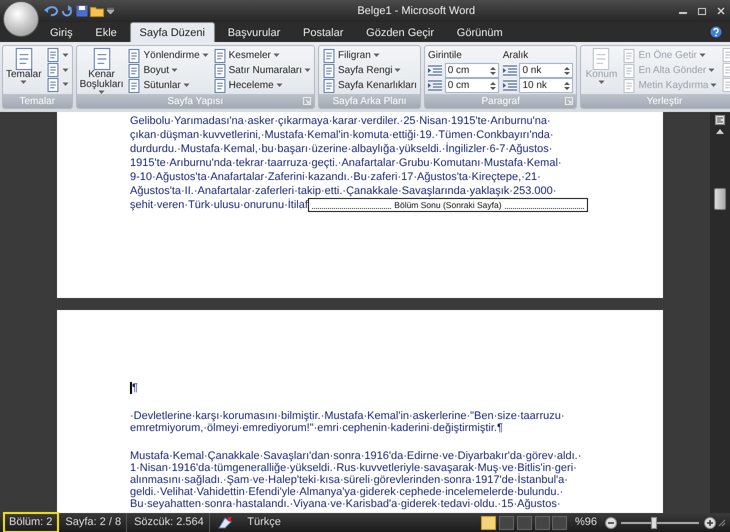  What do you see at coordinates (31, 522) in the screenshot?
I see `status-text: Bölüm: 2` at bounding box center [31, 522].